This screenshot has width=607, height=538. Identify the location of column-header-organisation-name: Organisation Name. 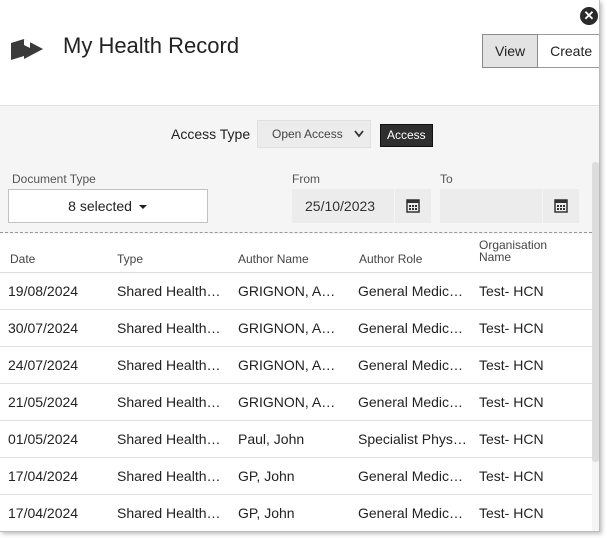
(519, 251).